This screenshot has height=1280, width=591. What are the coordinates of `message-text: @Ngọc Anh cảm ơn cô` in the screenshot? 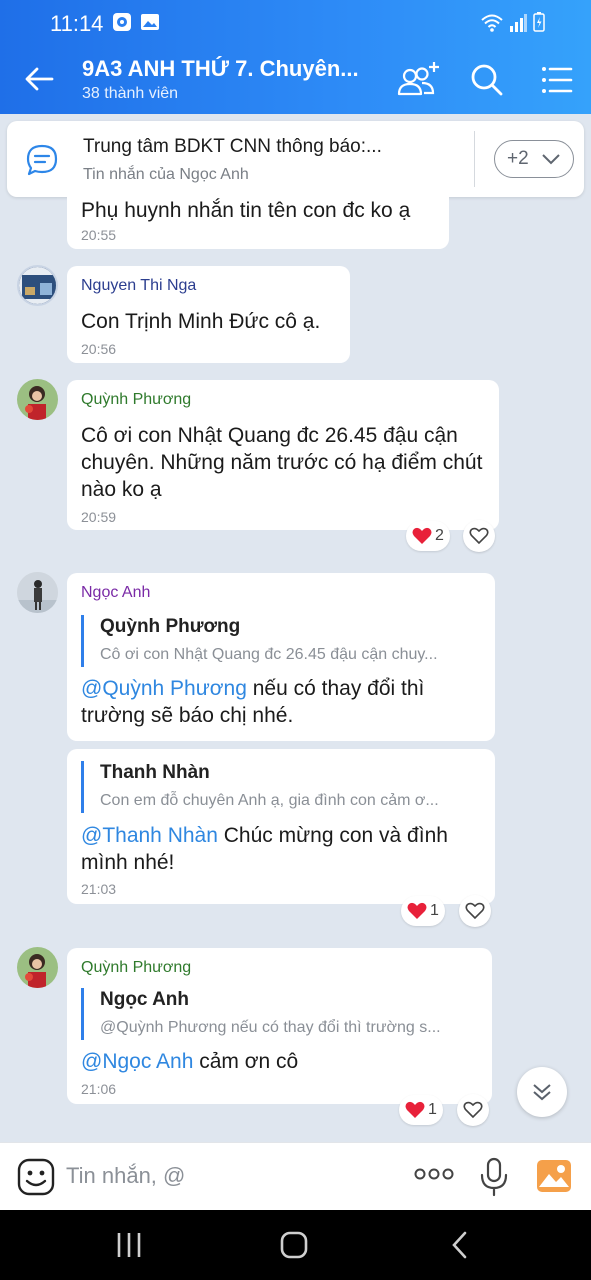 It's located at (281, 1061).